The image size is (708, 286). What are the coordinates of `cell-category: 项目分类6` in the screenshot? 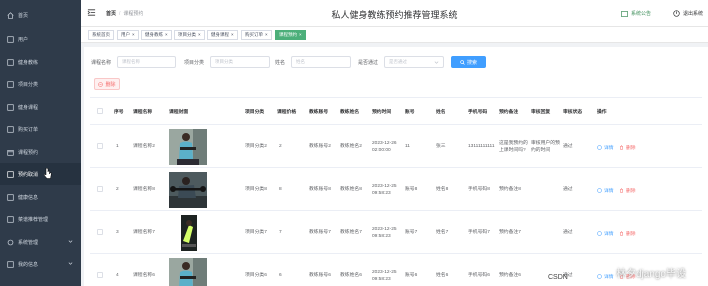 It's located at (256, 275).